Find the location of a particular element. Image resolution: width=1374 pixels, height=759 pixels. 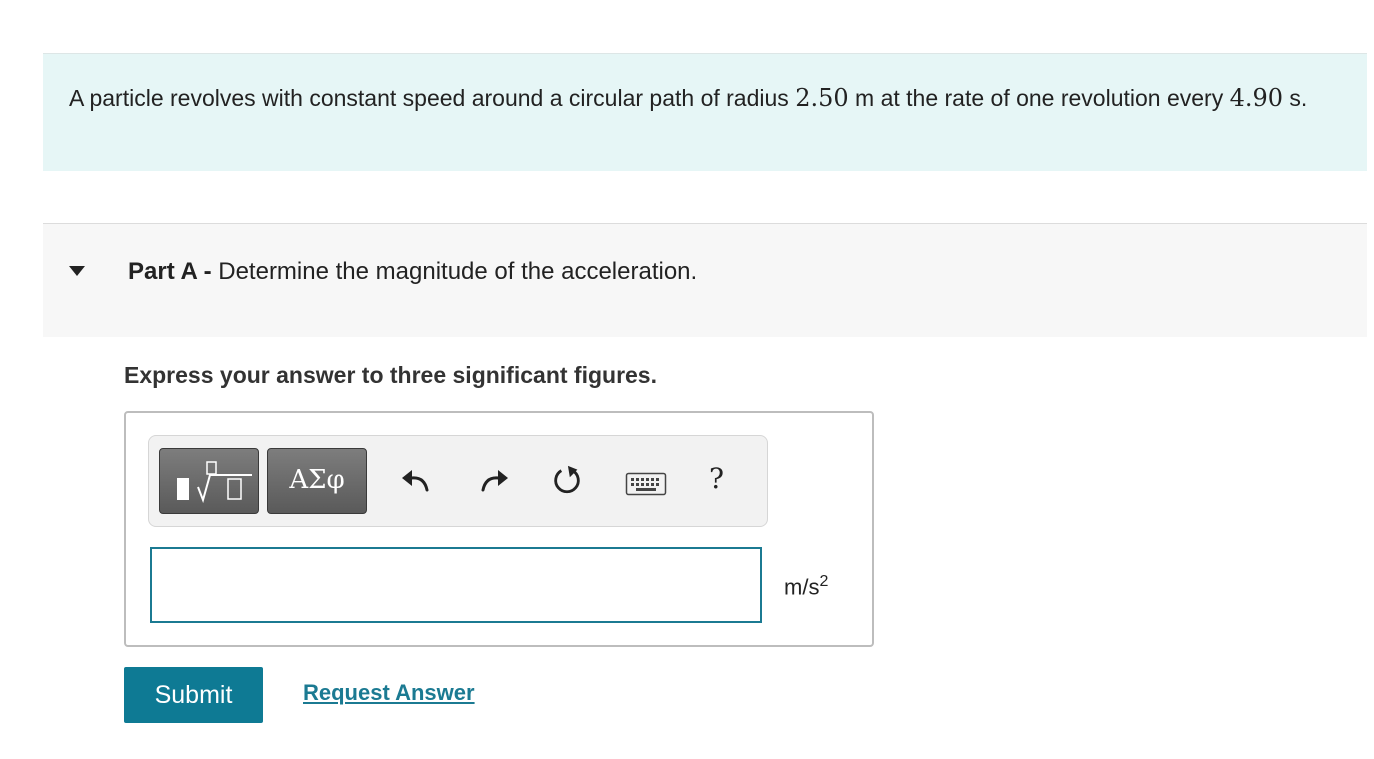

problem-text-part: m at the rate of one revolution every is located at coordinates (1039, 98).